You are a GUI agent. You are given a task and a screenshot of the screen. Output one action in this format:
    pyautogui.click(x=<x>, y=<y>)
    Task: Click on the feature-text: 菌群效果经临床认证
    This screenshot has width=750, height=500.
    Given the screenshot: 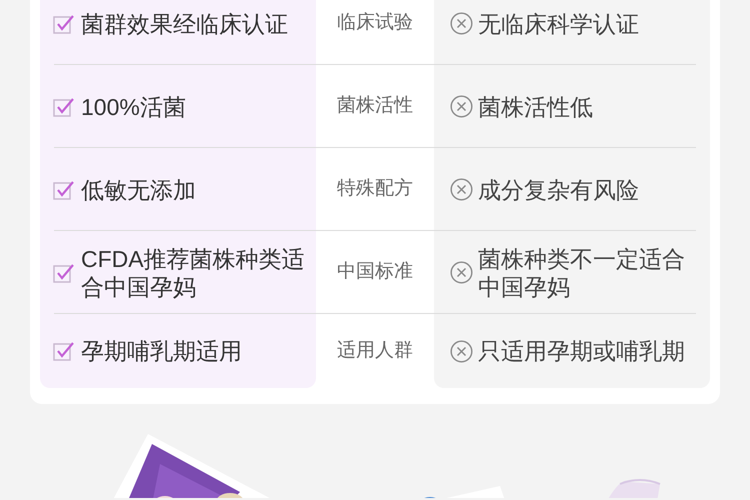 What is the action you would take?
    pyautogui.click(x=184, y=24)
    